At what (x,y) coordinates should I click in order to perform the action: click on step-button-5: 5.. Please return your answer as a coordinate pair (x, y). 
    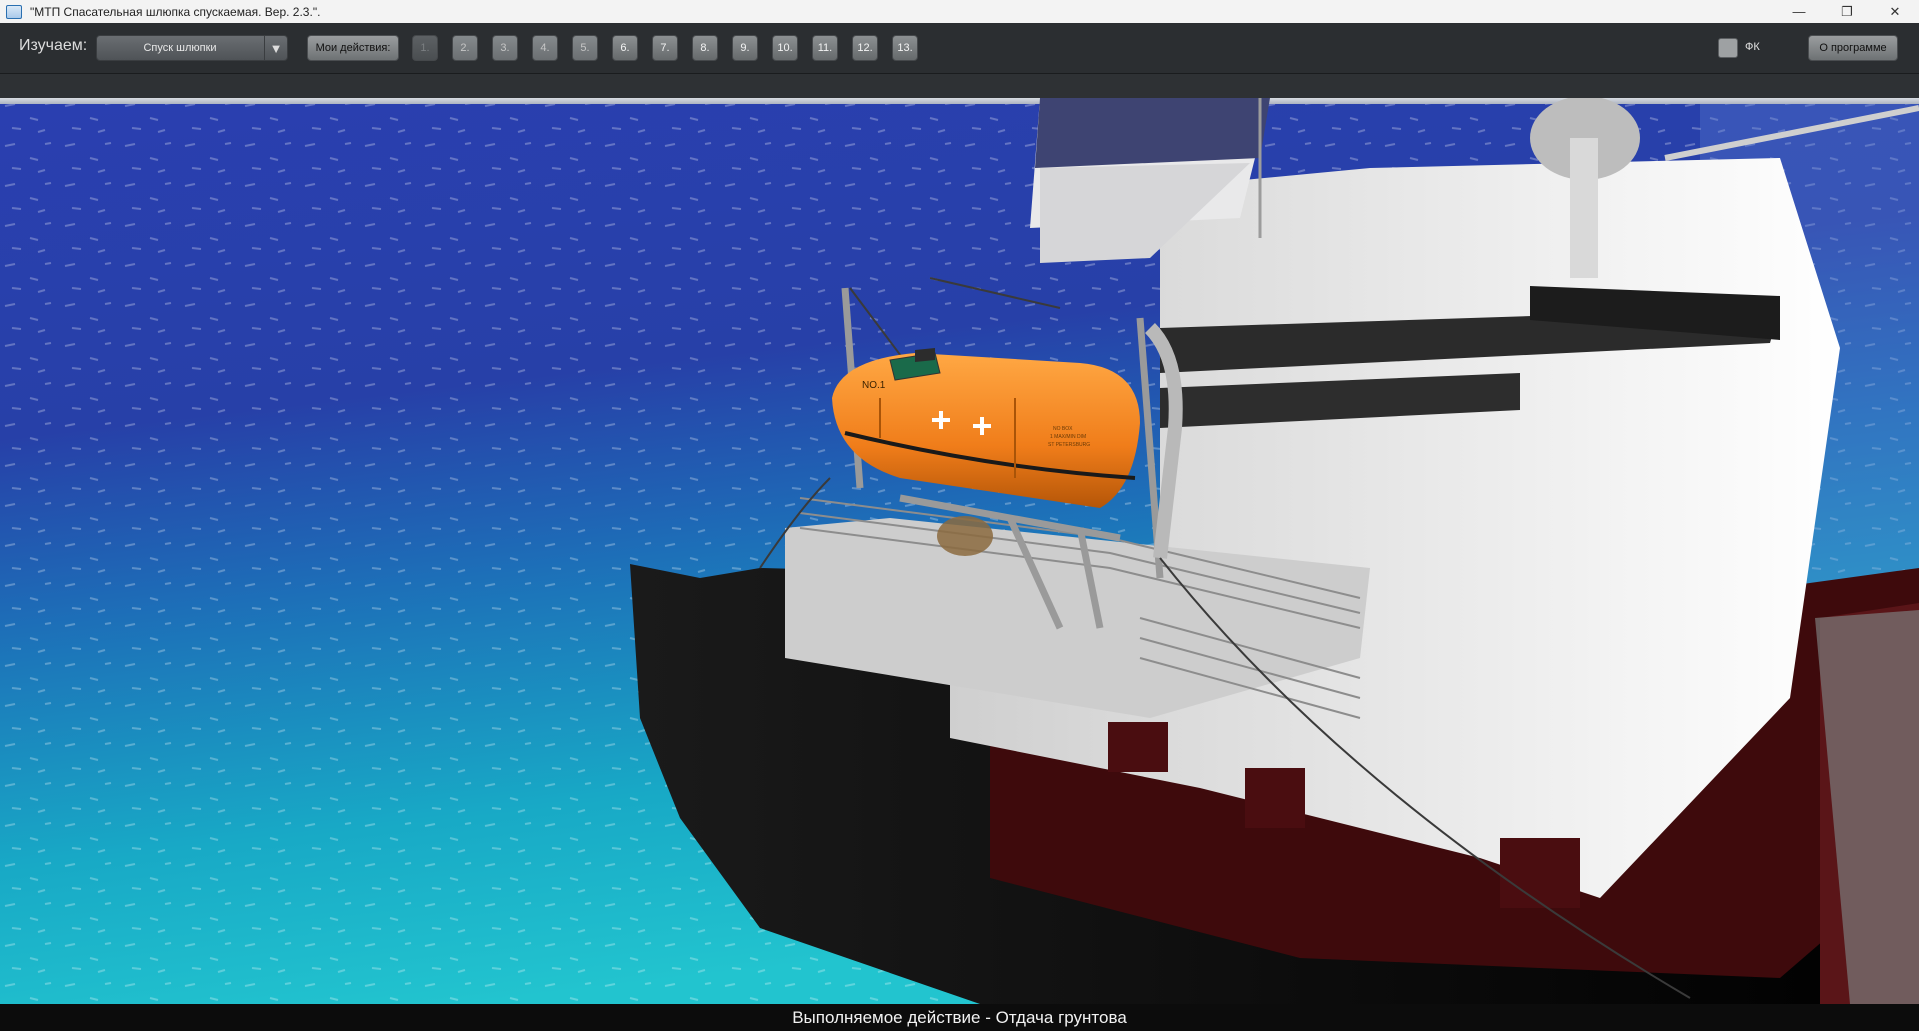
    Looking at the image, I should click on (585, 48).